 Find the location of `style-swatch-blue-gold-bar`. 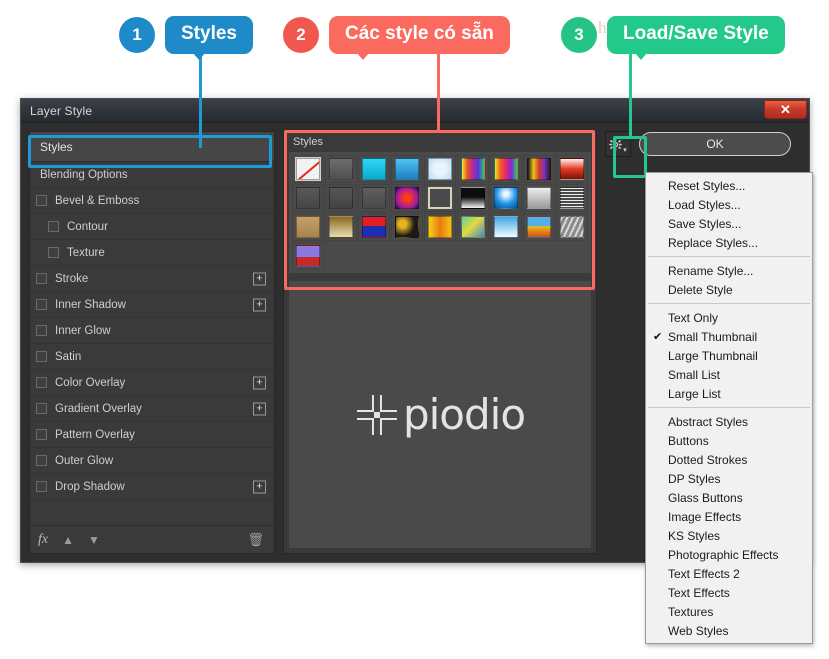

style-swatch-blue-gold-bar is located at coordinates (539, 227).